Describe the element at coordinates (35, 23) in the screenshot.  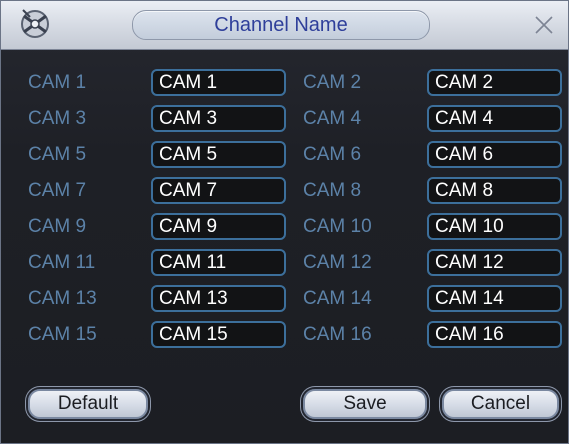
I see `app-logo-icon` at that location.